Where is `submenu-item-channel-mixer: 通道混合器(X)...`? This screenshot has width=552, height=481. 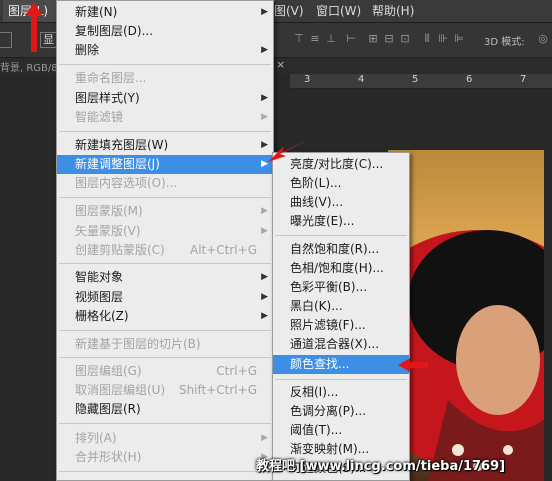 submenu-item-channel-mixer: 通道混合器(X)... is located at coordinates (341, 344).